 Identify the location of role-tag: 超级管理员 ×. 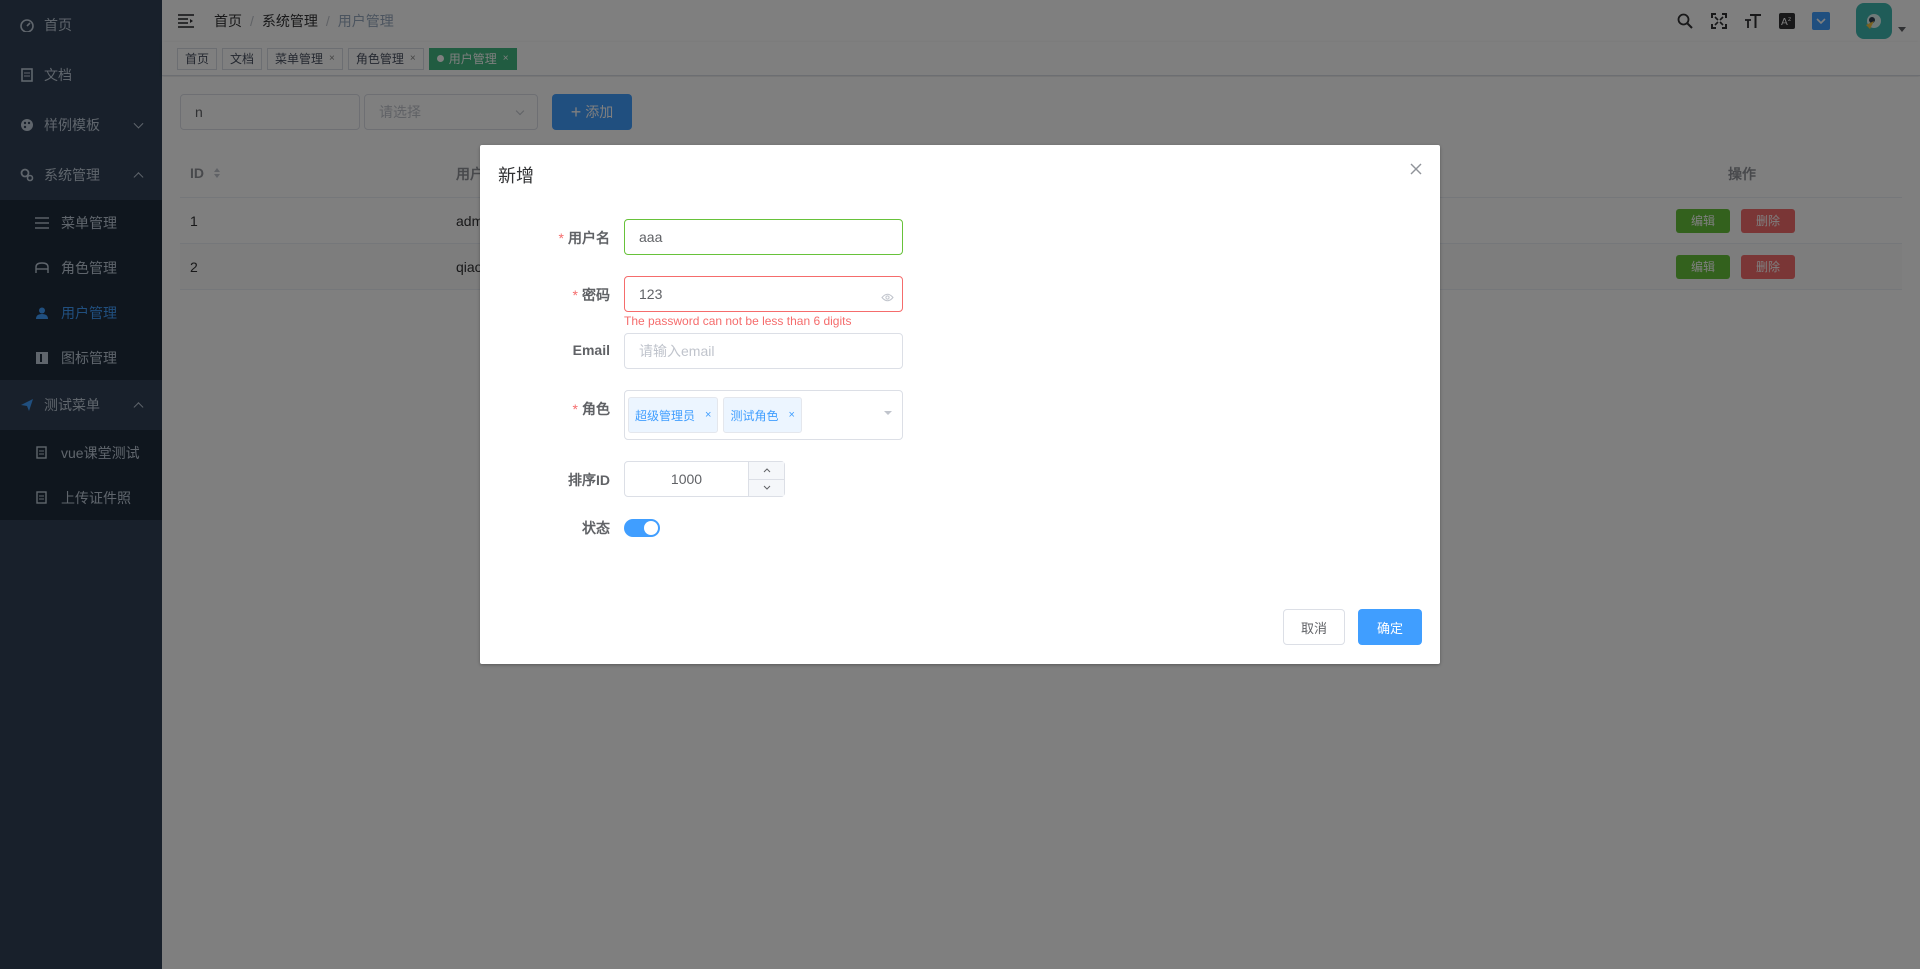
(673, 415).